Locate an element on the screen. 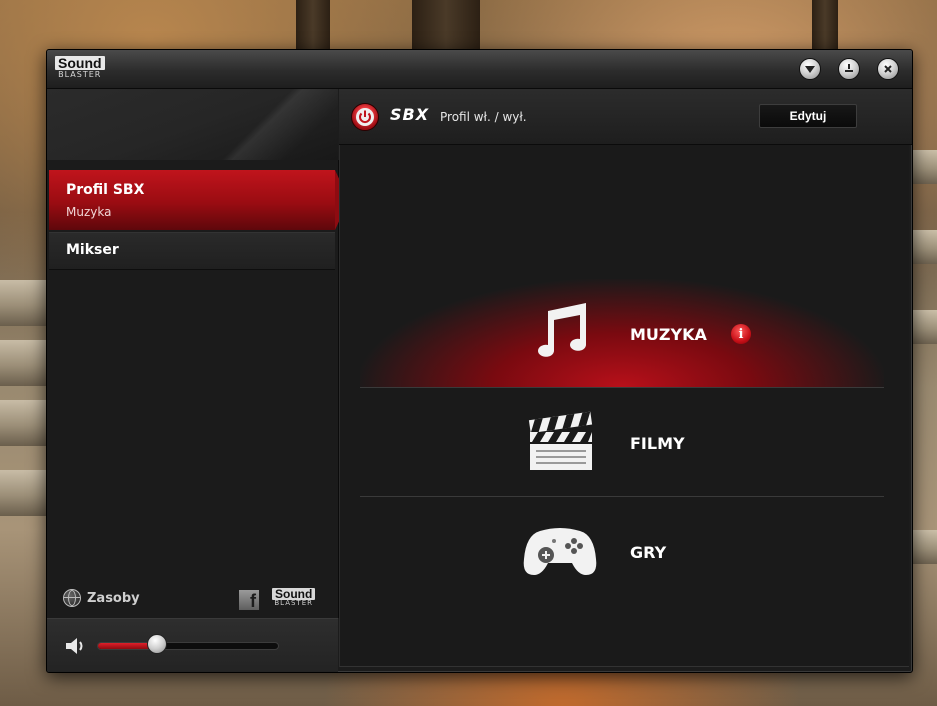 The width and height of the screenshot is (937, 706). sound-blaster-footer-logo: Sound BLASTER is located at coordinates (294, 597).